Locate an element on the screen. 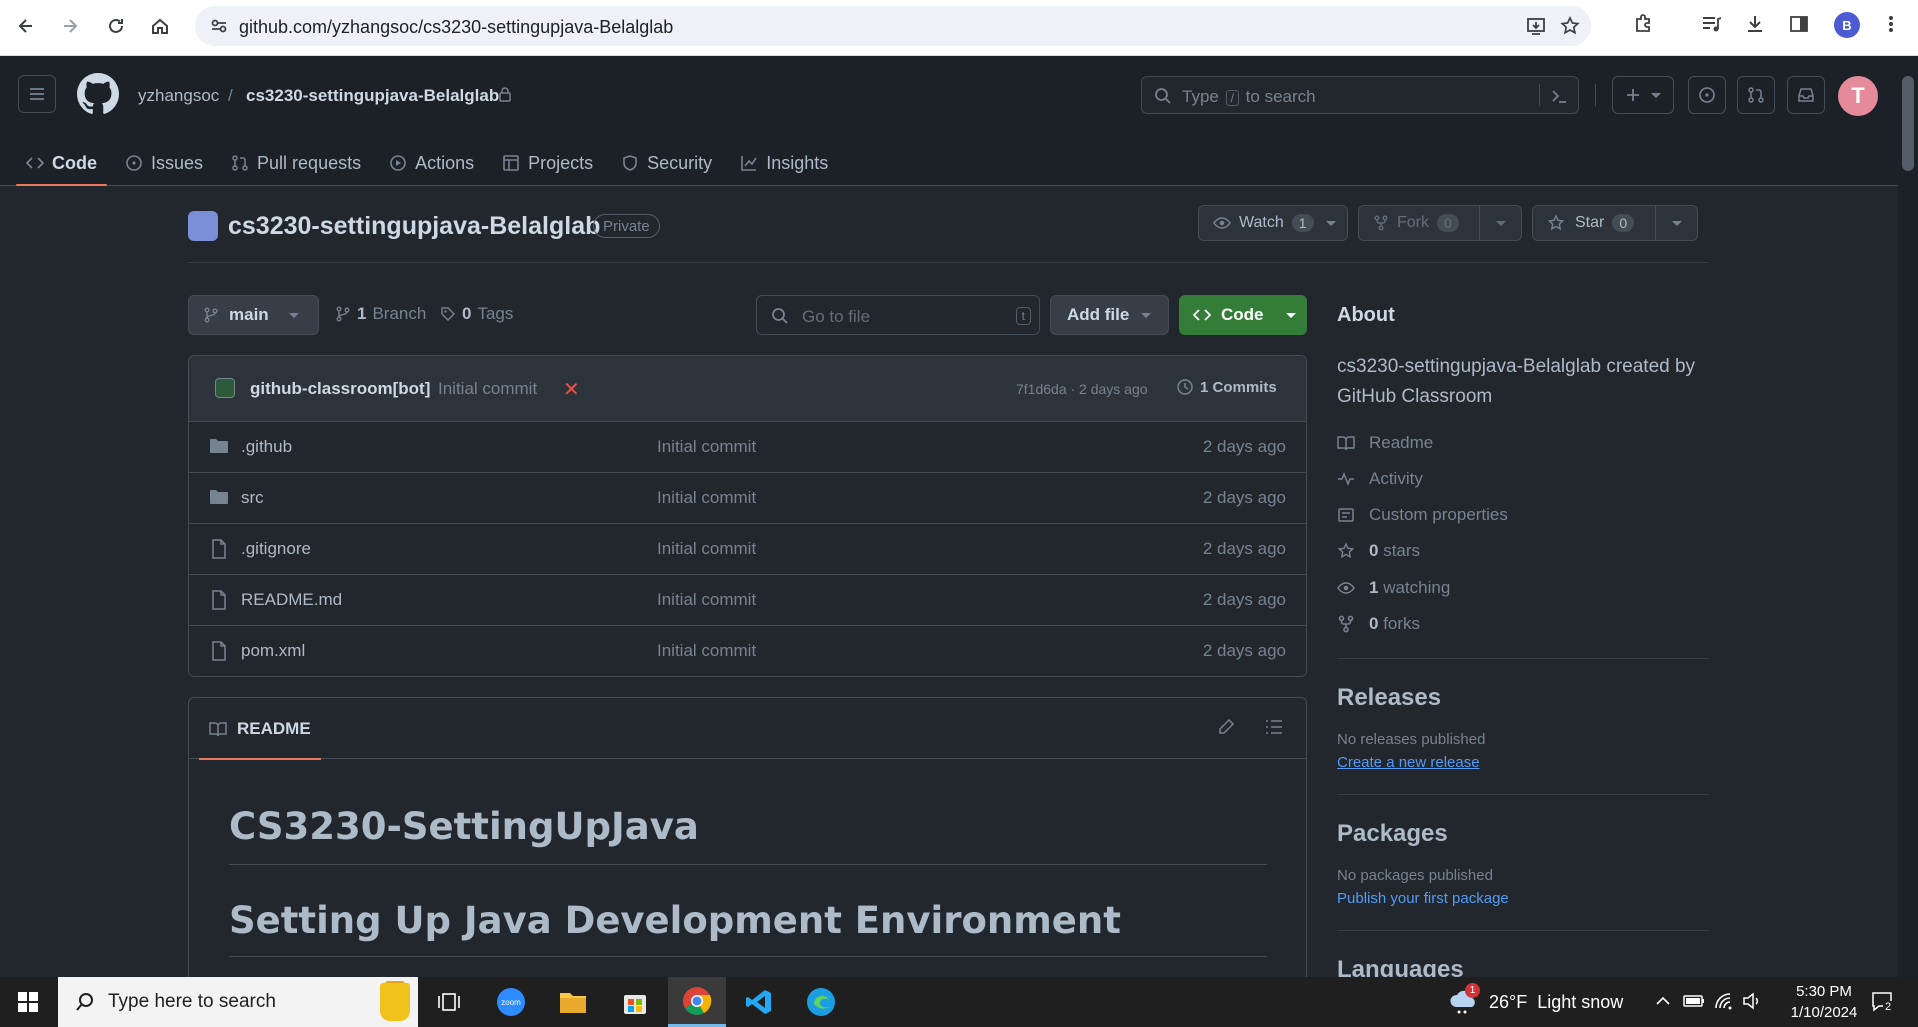 This screenshot has height=1027, width=1918. watch-button: Watch 1 is located at coordinates (1273, 223).